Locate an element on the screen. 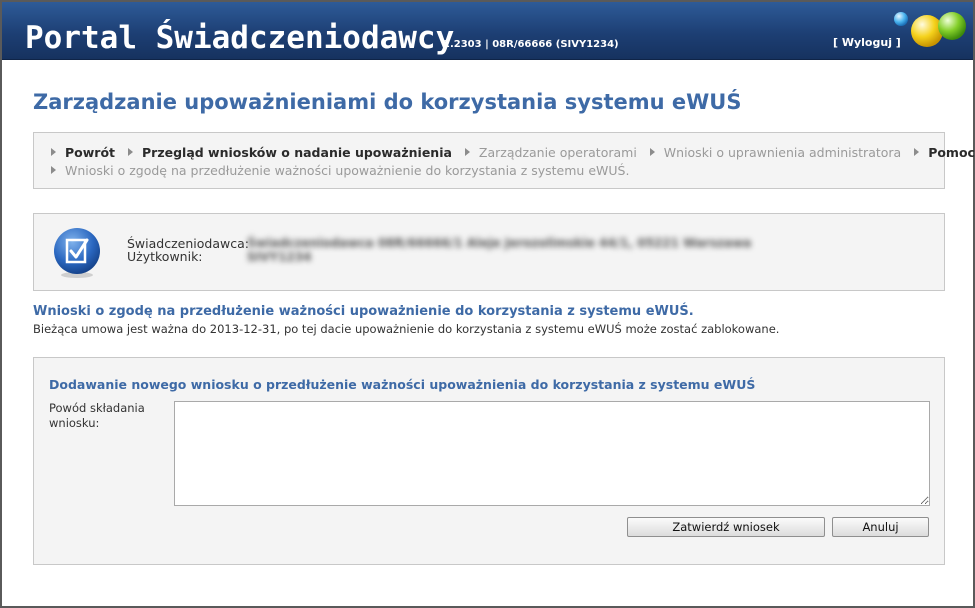  version-info: 2.2303 | 08R/66666 (SIVY1234) is located at coordinates (531, 44).